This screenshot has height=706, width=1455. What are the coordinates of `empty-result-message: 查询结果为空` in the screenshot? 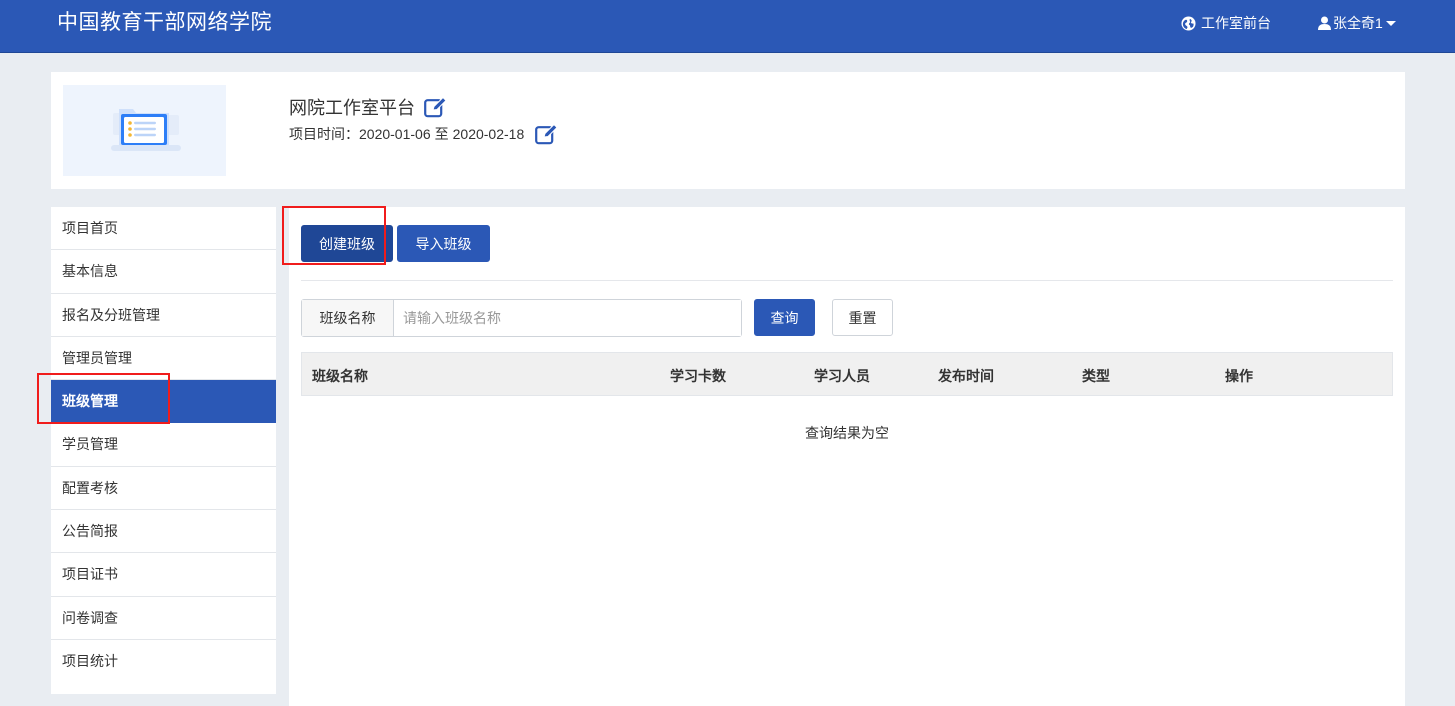 It's located at (847, 433).